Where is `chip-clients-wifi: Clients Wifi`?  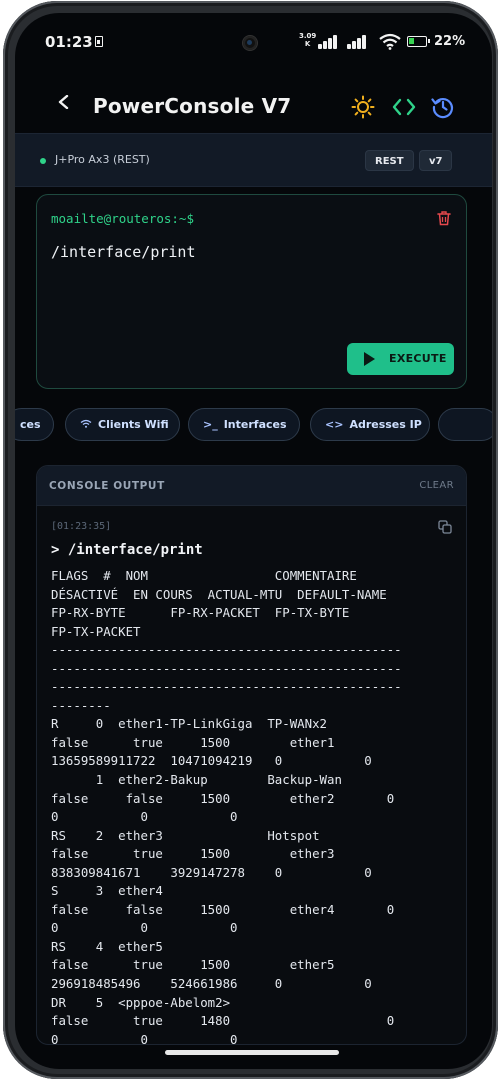
chip-clients-wifi: Clients Wifi is located at coordinates (122, 424).